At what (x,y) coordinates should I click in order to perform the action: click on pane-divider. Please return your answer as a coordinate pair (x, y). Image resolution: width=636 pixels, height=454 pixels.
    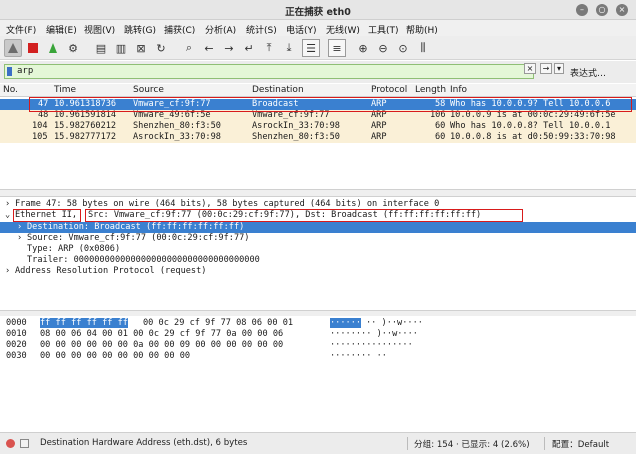
    Looking at the image, I should click on (318, 193).